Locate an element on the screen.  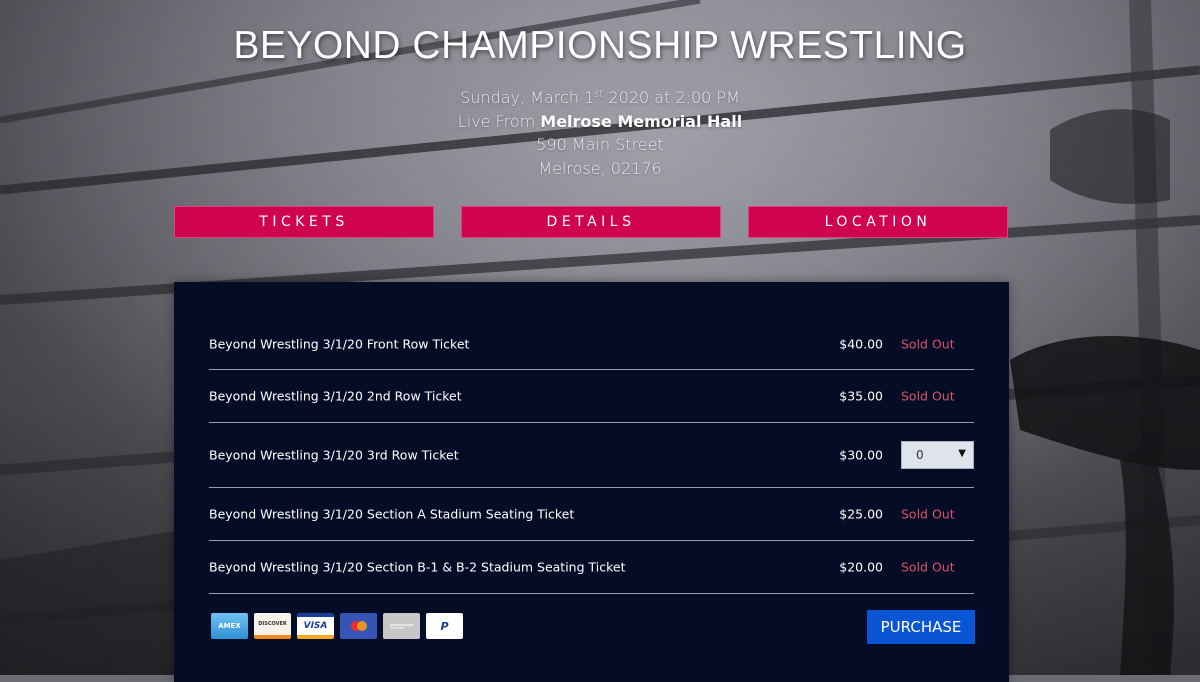
address-city: Melrose, 02176 is located at coordinates (600, 168).